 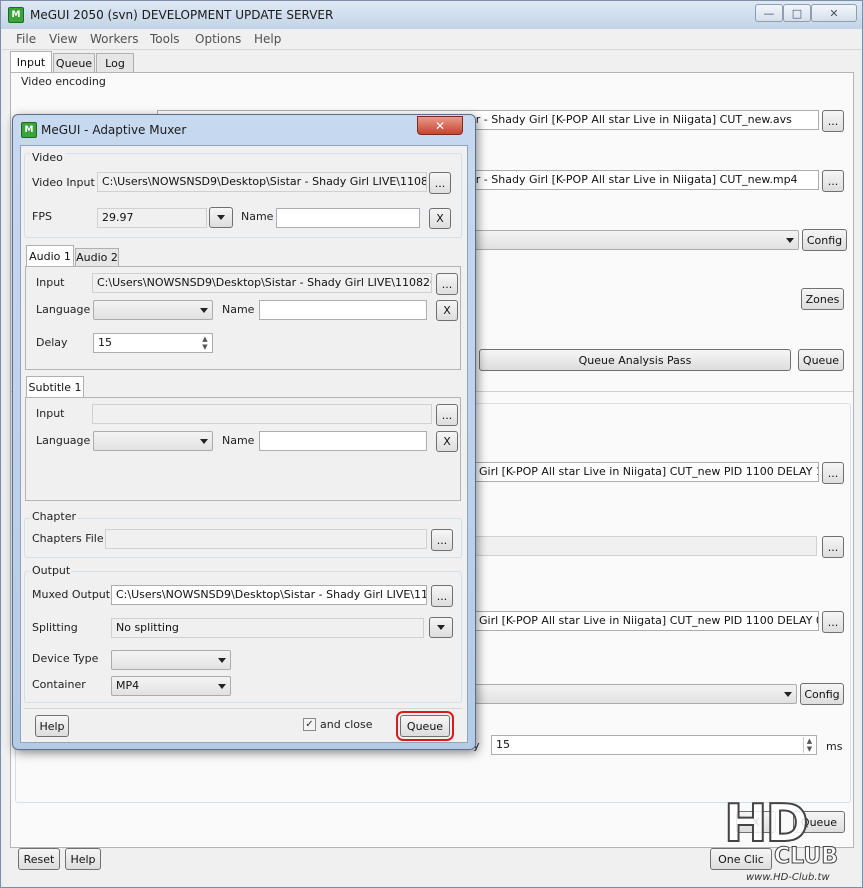 I want to click on output-group-title: Output, so click(x=51, y=570).